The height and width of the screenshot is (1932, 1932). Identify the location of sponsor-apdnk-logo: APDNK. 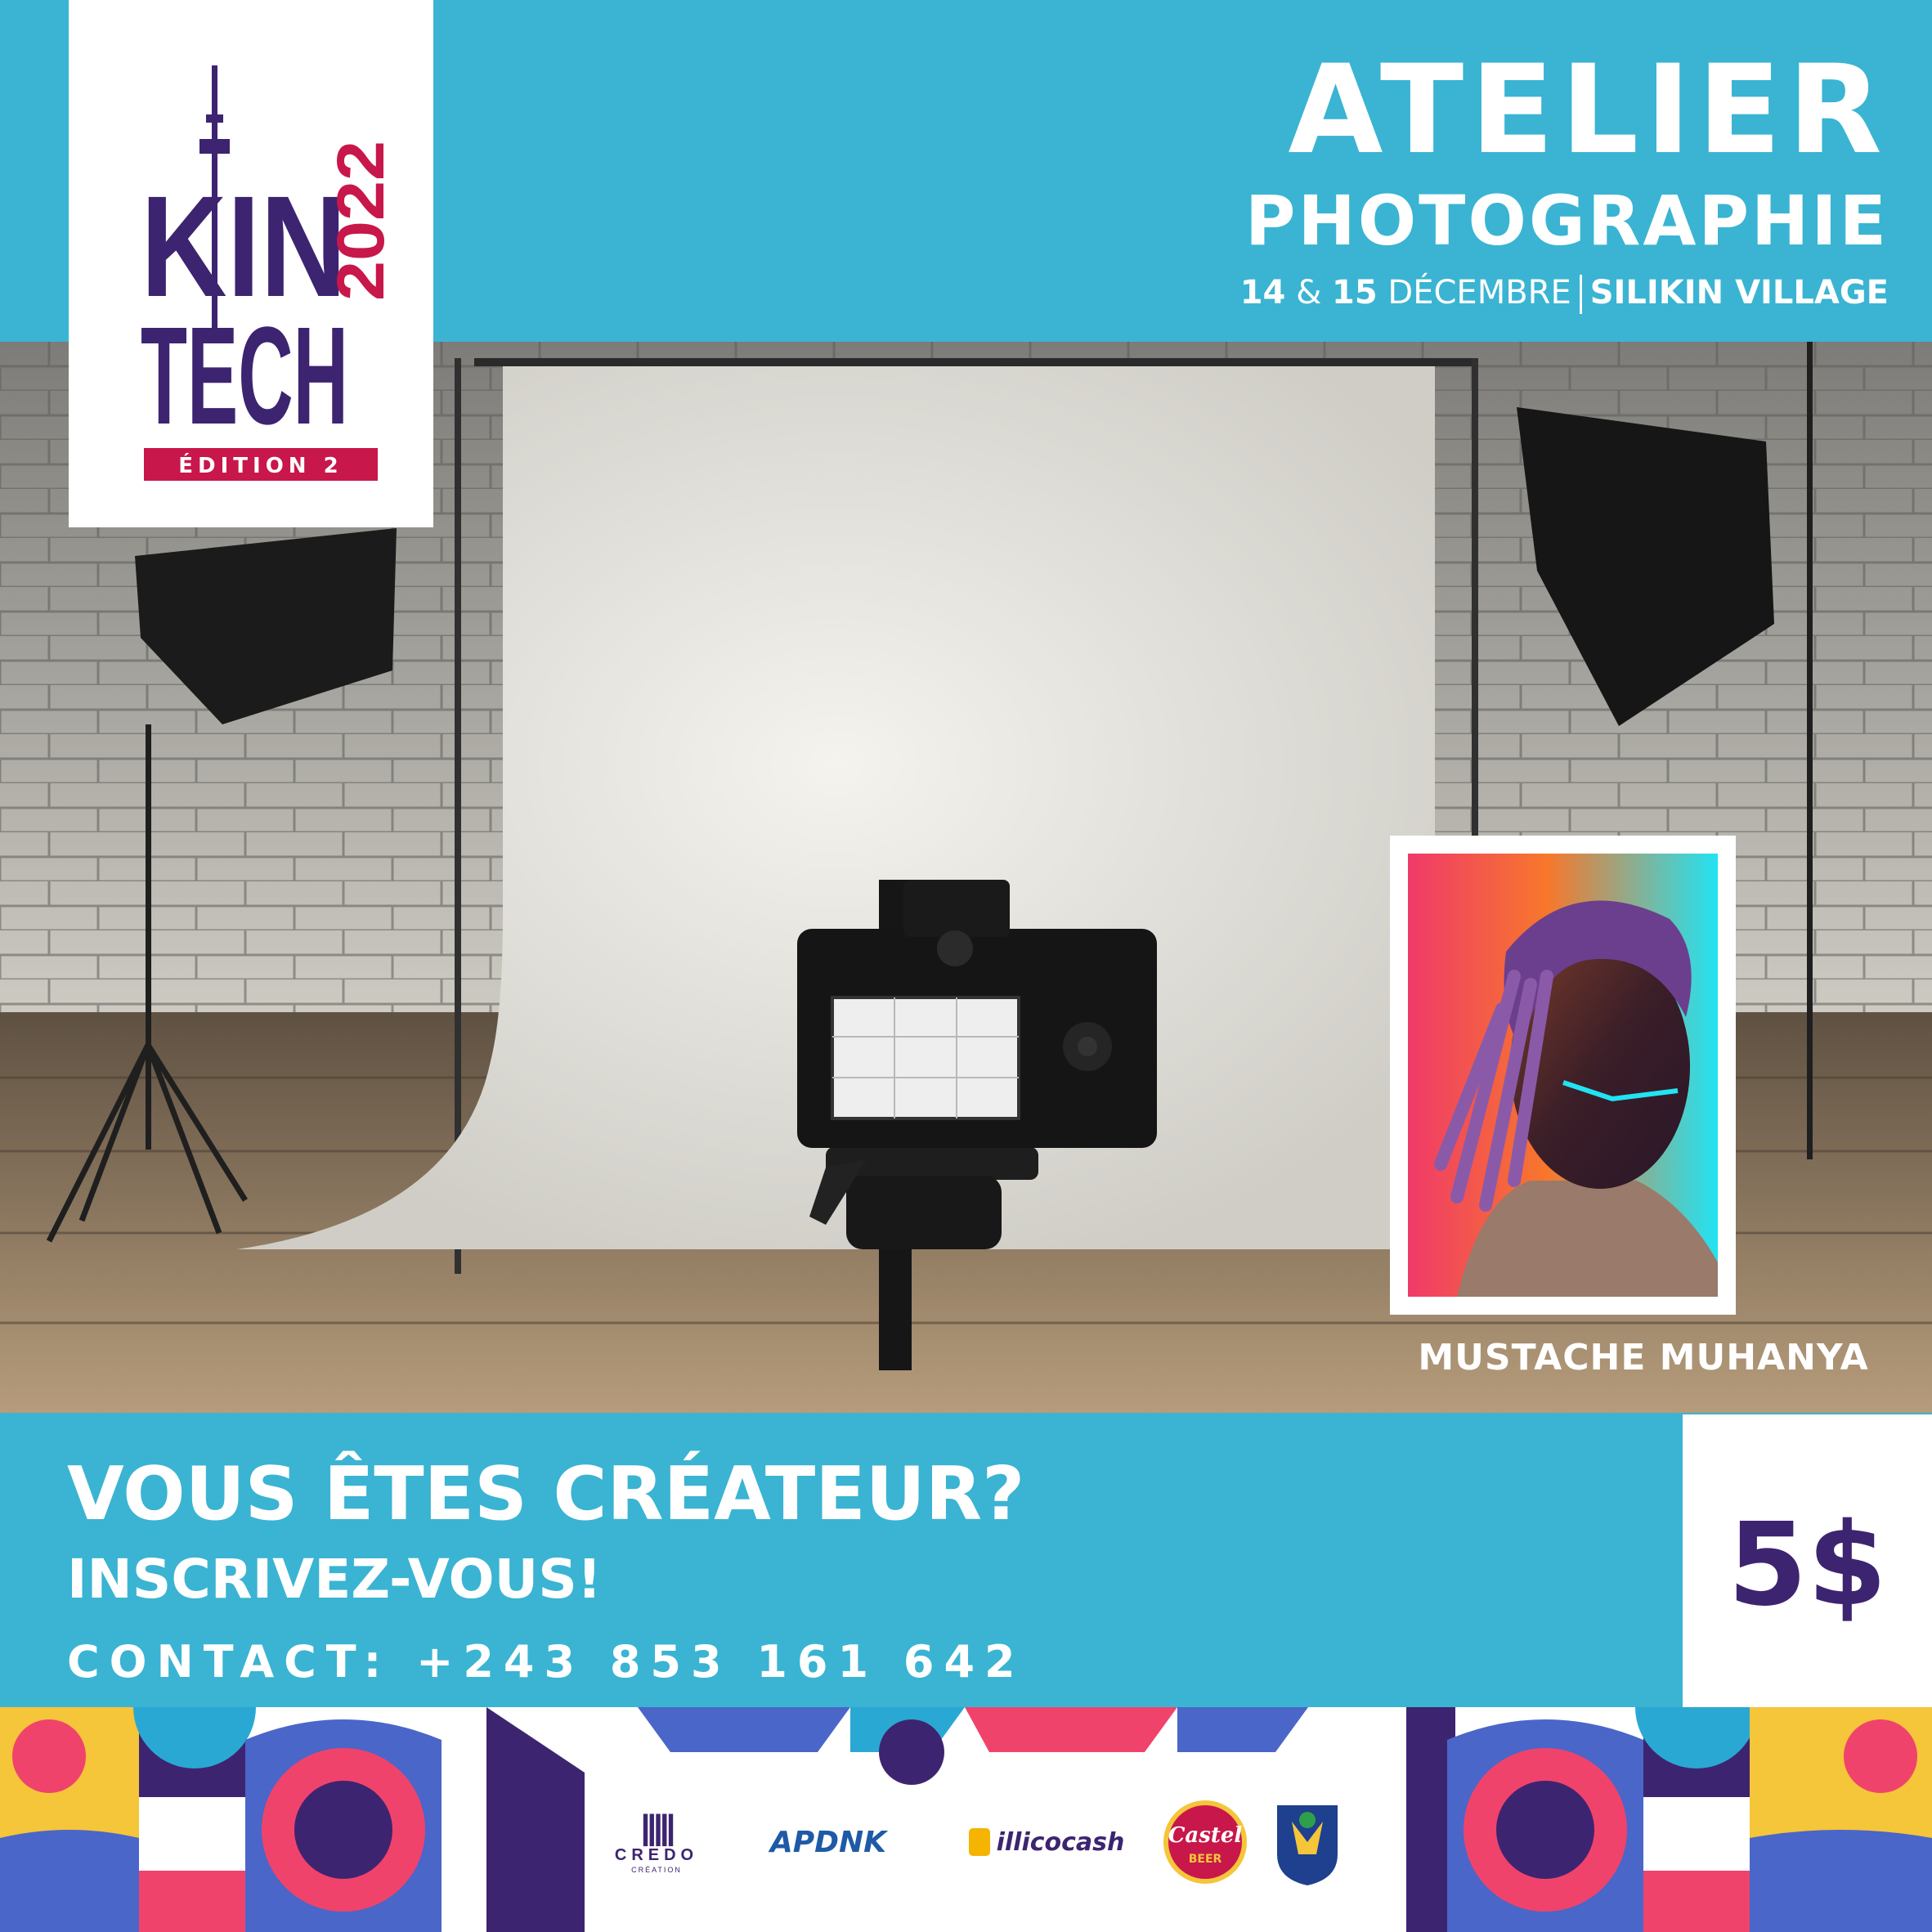
(828, 1842).